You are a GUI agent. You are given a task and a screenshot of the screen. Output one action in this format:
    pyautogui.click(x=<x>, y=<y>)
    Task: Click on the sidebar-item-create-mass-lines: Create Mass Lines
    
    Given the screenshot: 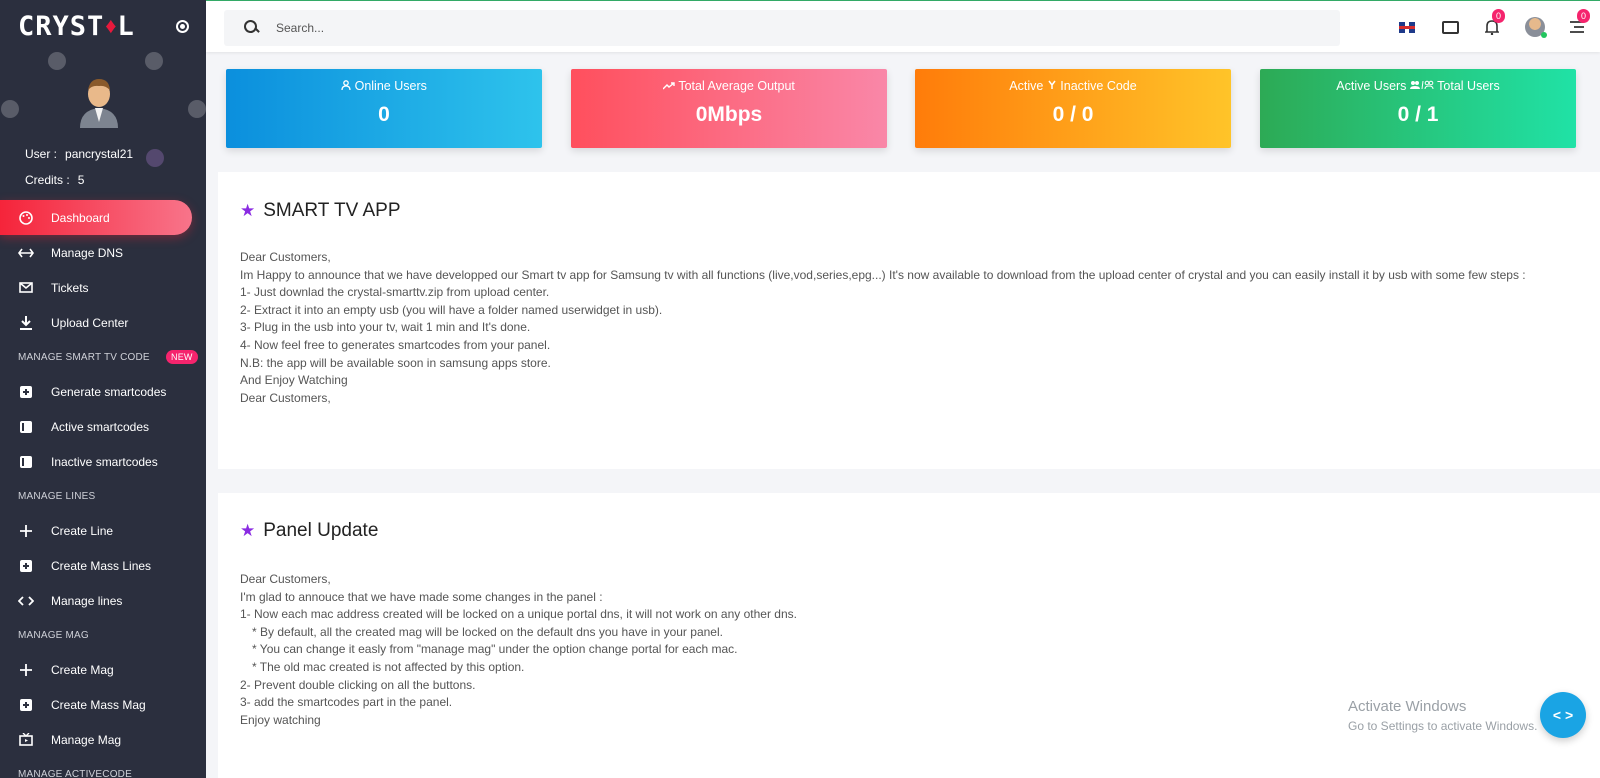 What is the action you would take?
    pyautogui.click(x=103, y=565)
    